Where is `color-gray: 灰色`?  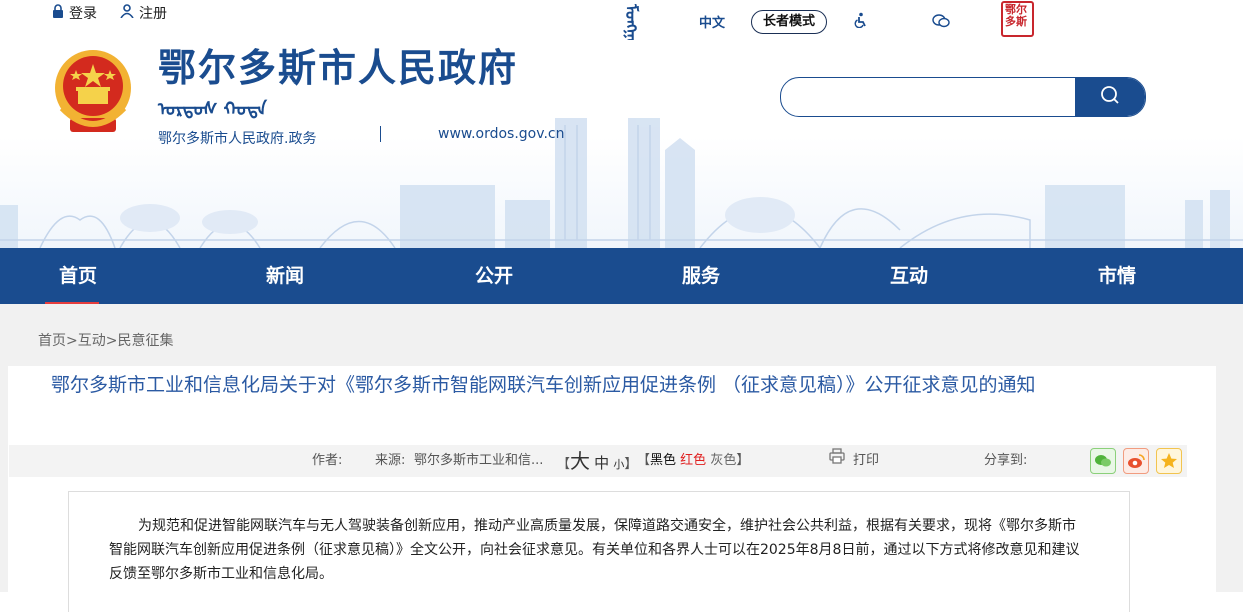
color-gray: 灰色 is located at coordinates (723, 460).